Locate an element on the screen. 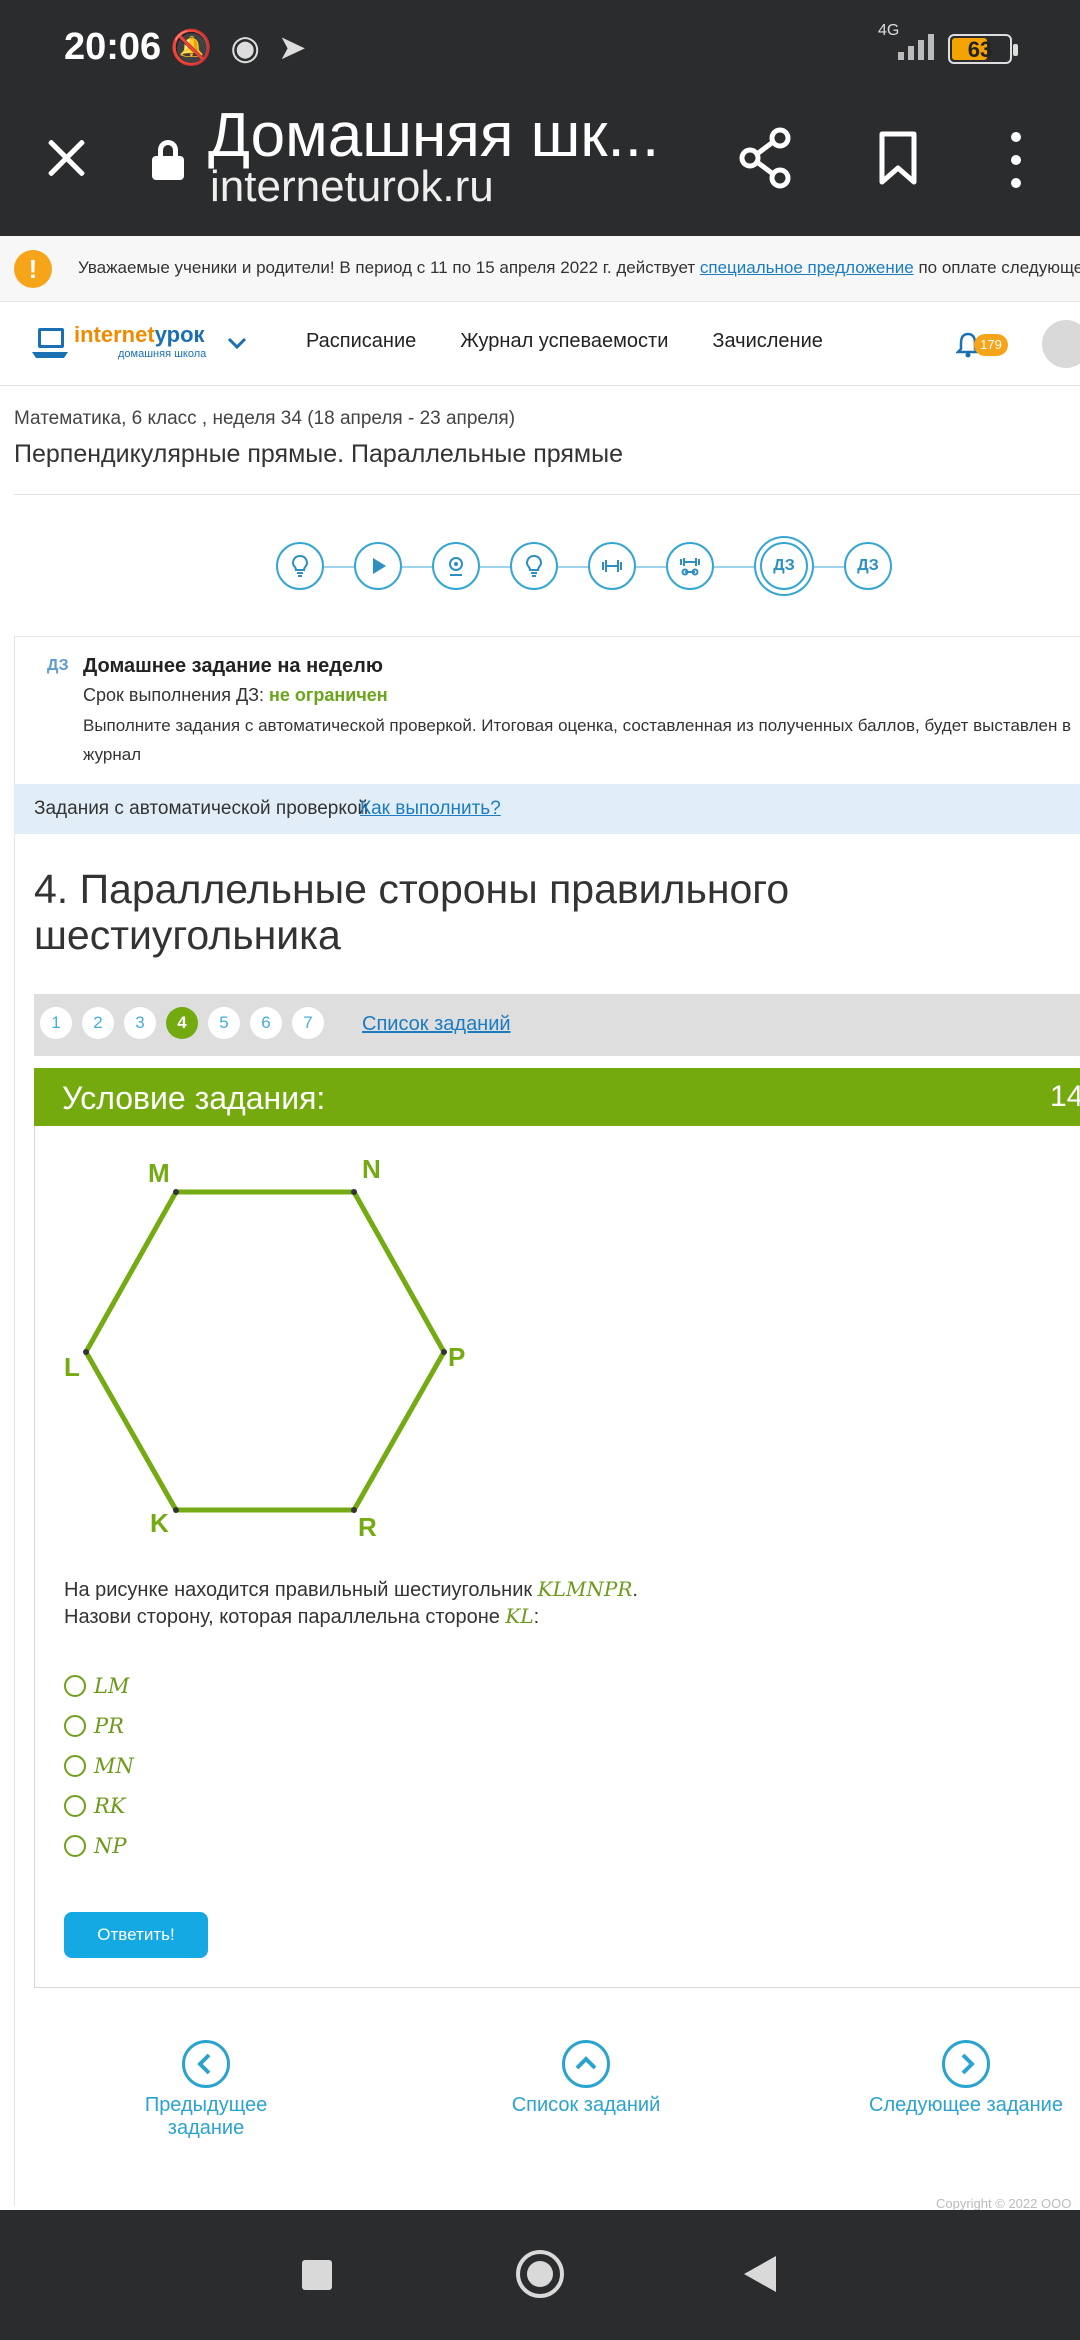 The width and height of the screenshot is (1080, 2340). page-7: 7 is located at coordinates (308, 1023).